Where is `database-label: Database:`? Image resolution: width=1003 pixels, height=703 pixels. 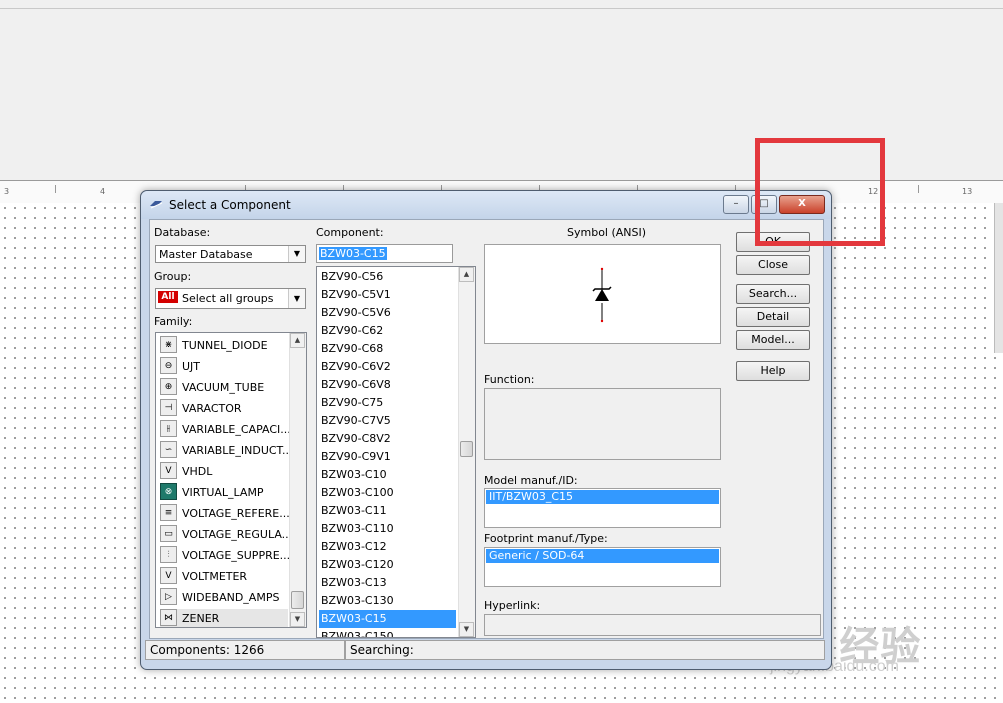 database-label: Database: is located at coordinates (182, 232).